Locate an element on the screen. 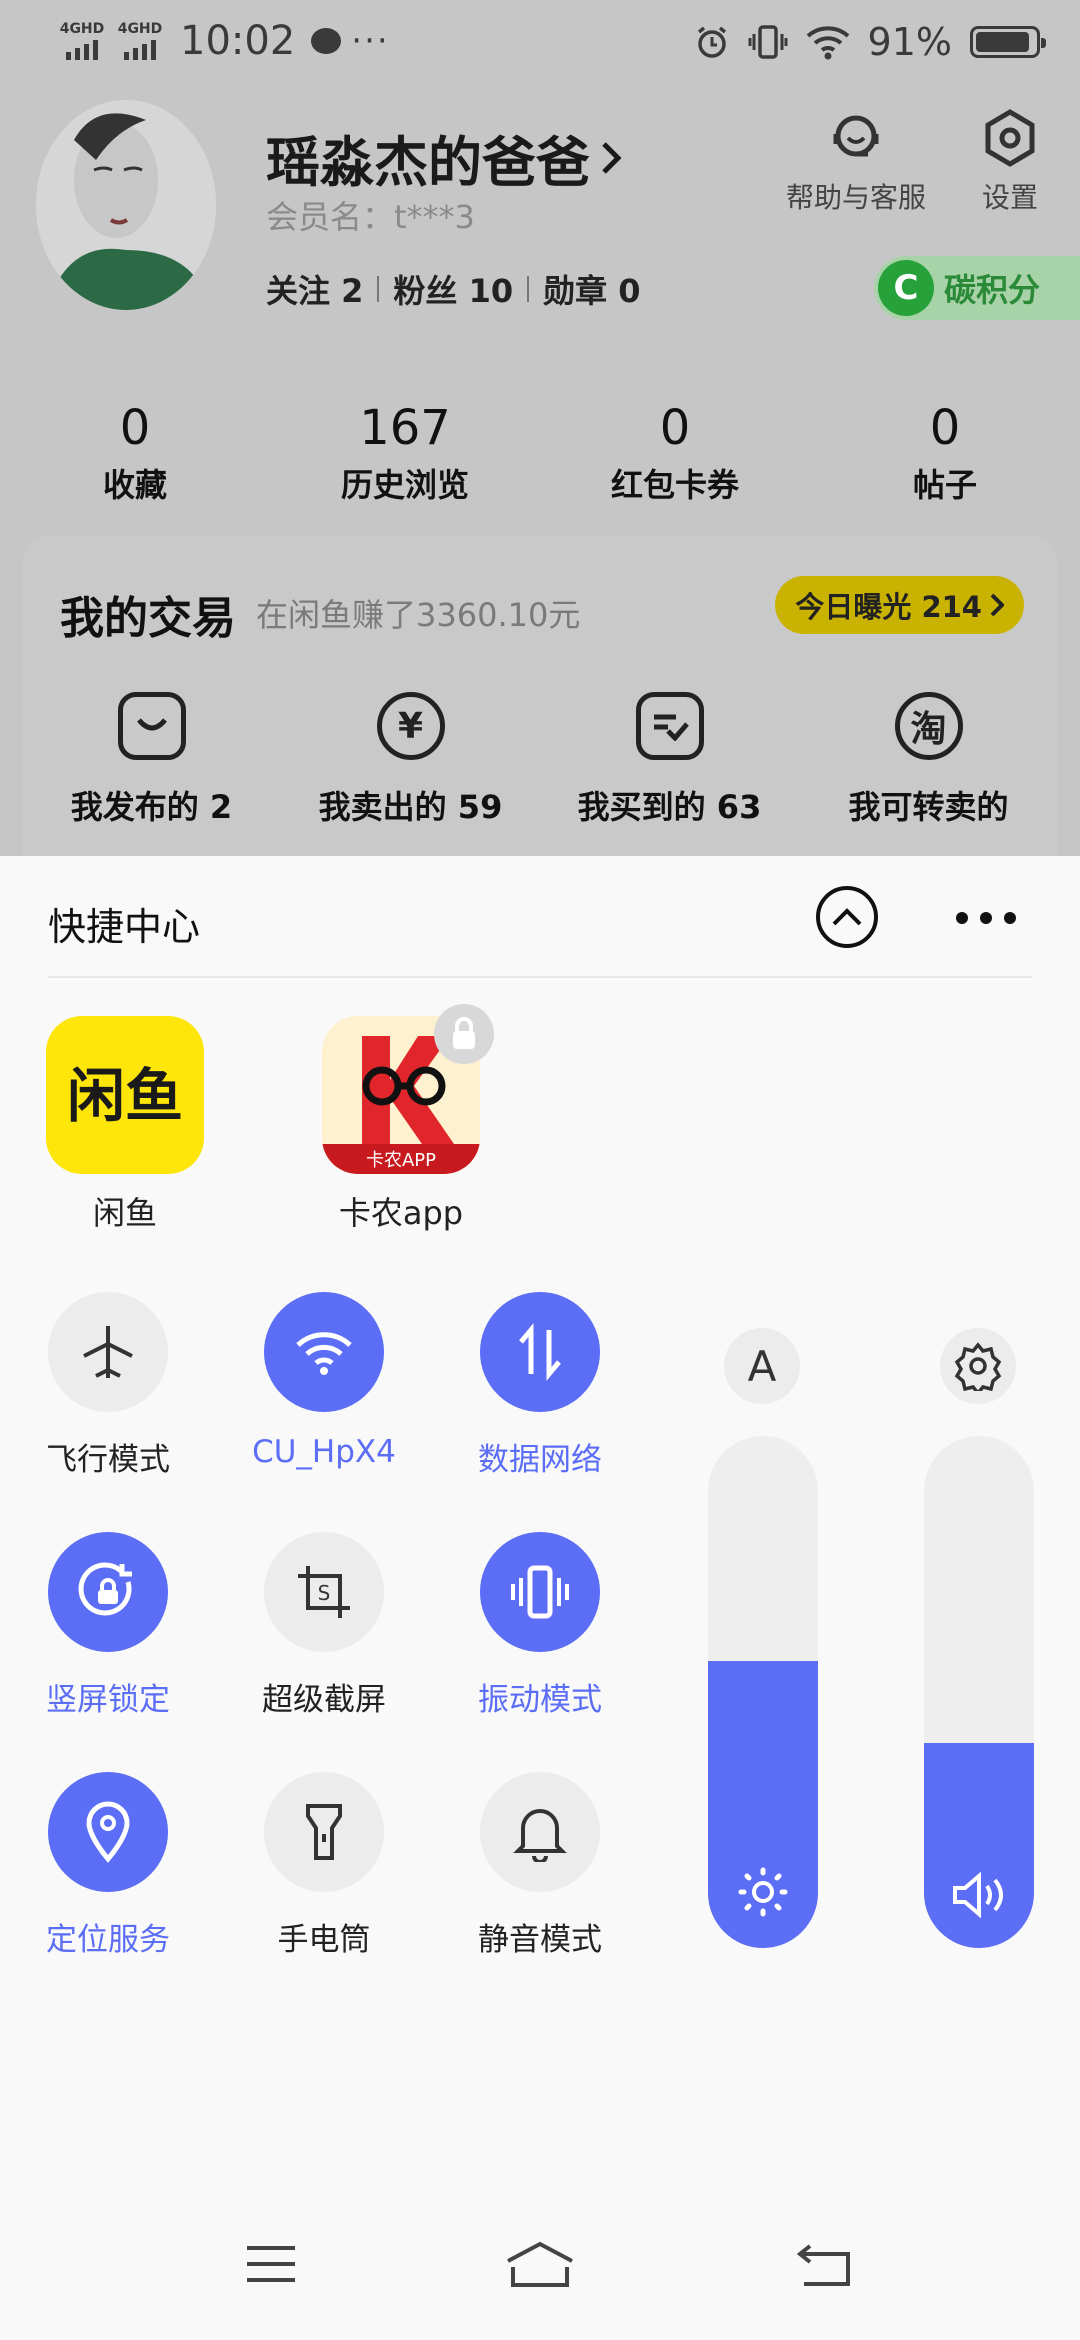 This screenshot has width=1080, height=2340. tile-label: 定位服务 is located at coordinates (108, 1940).